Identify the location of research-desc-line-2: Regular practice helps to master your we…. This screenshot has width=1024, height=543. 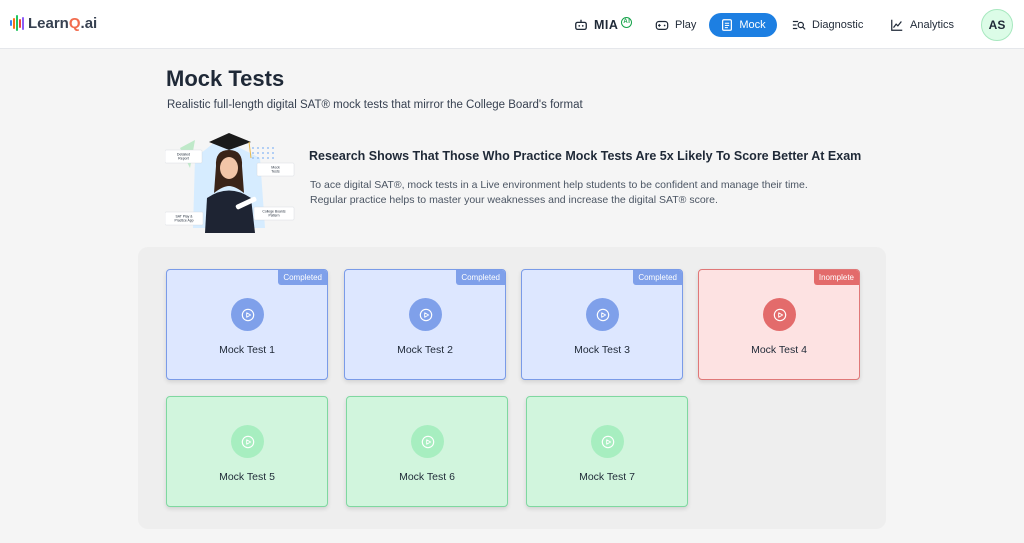
(514, 199).